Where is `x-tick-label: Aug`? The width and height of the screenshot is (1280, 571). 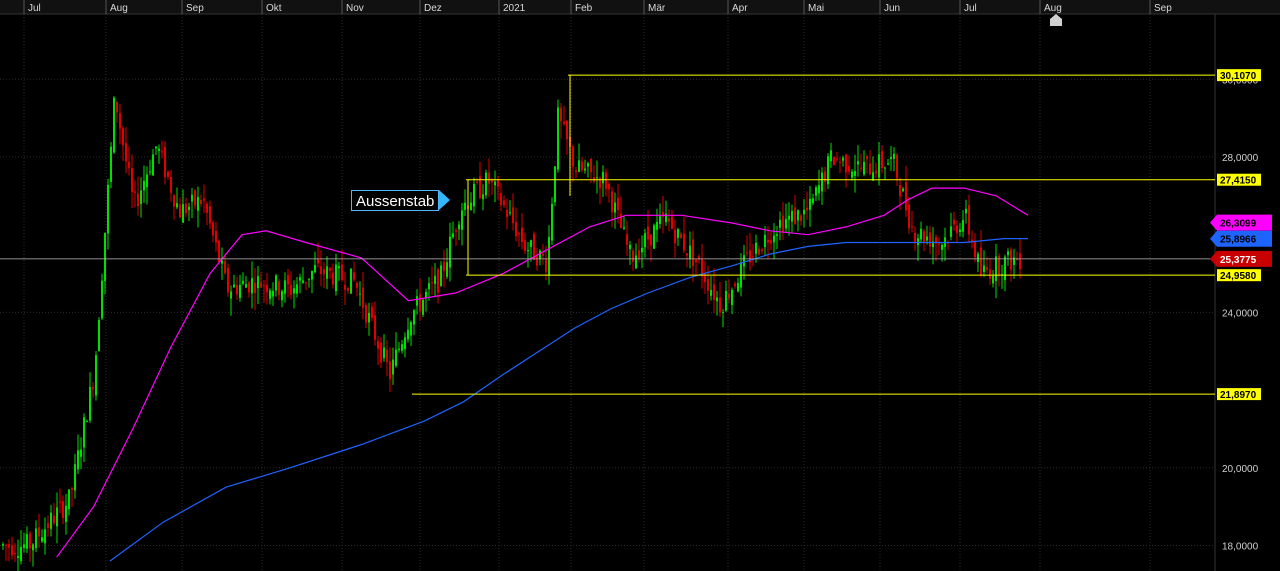 x-tick-label: Aug is located at coordinates (119, 8).